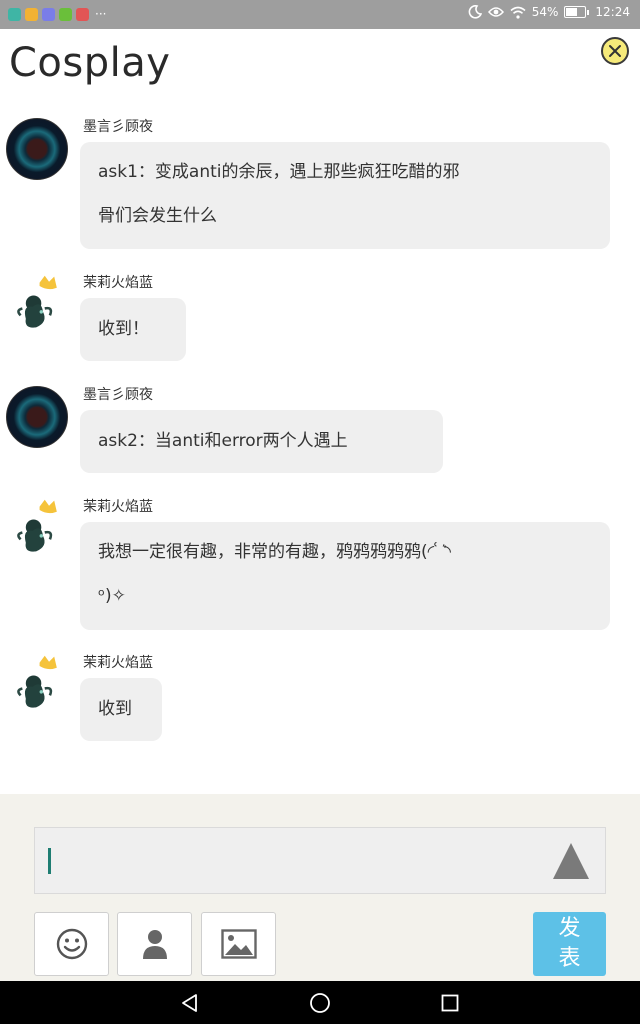 The width and height of the screenshot is (640, 1024). Describe the element at coordinates (57, 14) in the screenshot. I see `notification-app-icons: ···` at that location.